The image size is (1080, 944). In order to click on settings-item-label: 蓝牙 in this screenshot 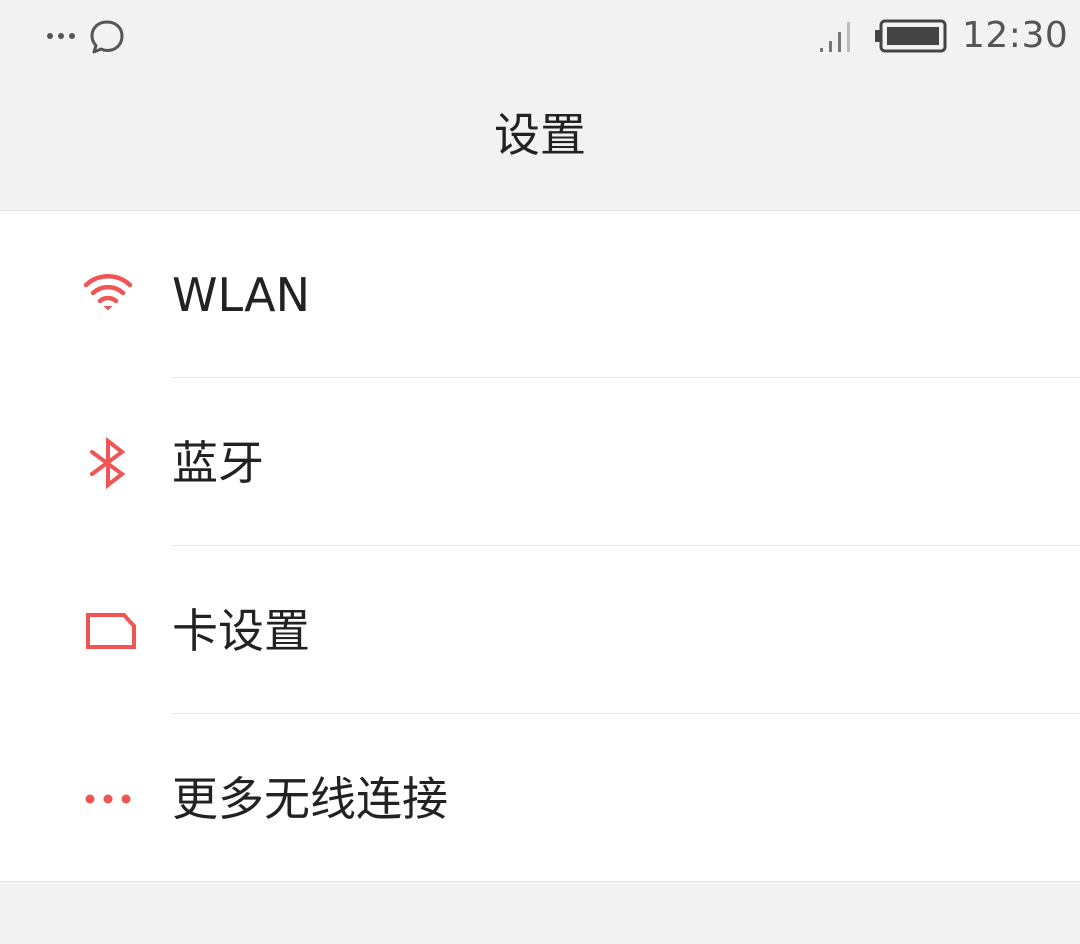, I will do `click(218, 463)`.